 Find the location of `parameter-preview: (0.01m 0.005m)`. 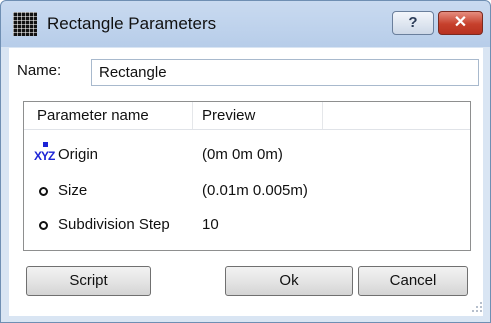

parameter-preview: (0.01m 0.005m) is located at coordinates (255, 190).